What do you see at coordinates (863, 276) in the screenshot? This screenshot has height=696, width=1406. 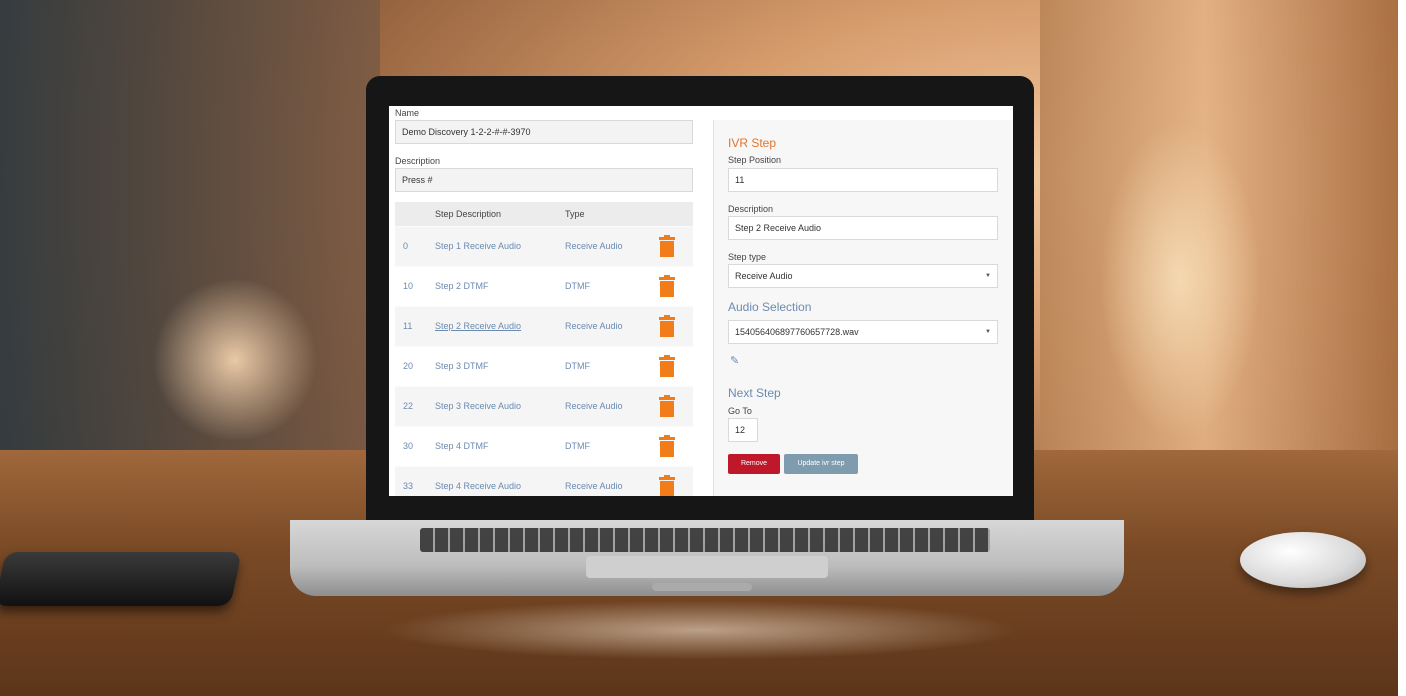 I see `step-type-select: Receive Audio ▼` at bounding box center [863, 276].